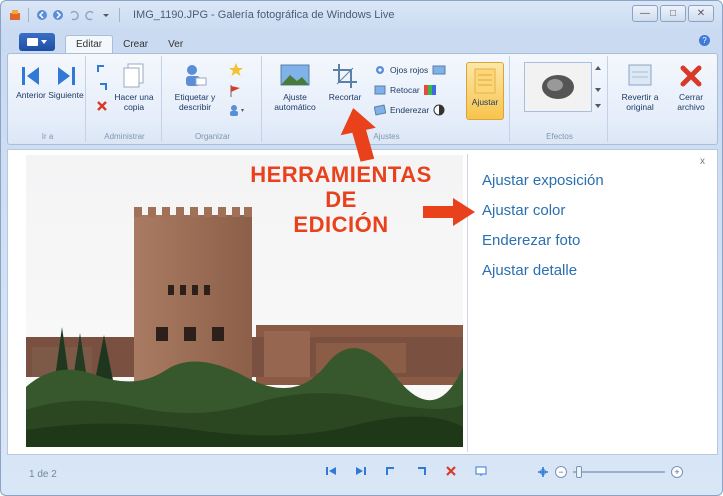 The width and height of the screenshot is (723, 496). What do you see at coordinates (32, 42) in the screenshot?
I see `menu-icon` at bounding box center [32, 42].